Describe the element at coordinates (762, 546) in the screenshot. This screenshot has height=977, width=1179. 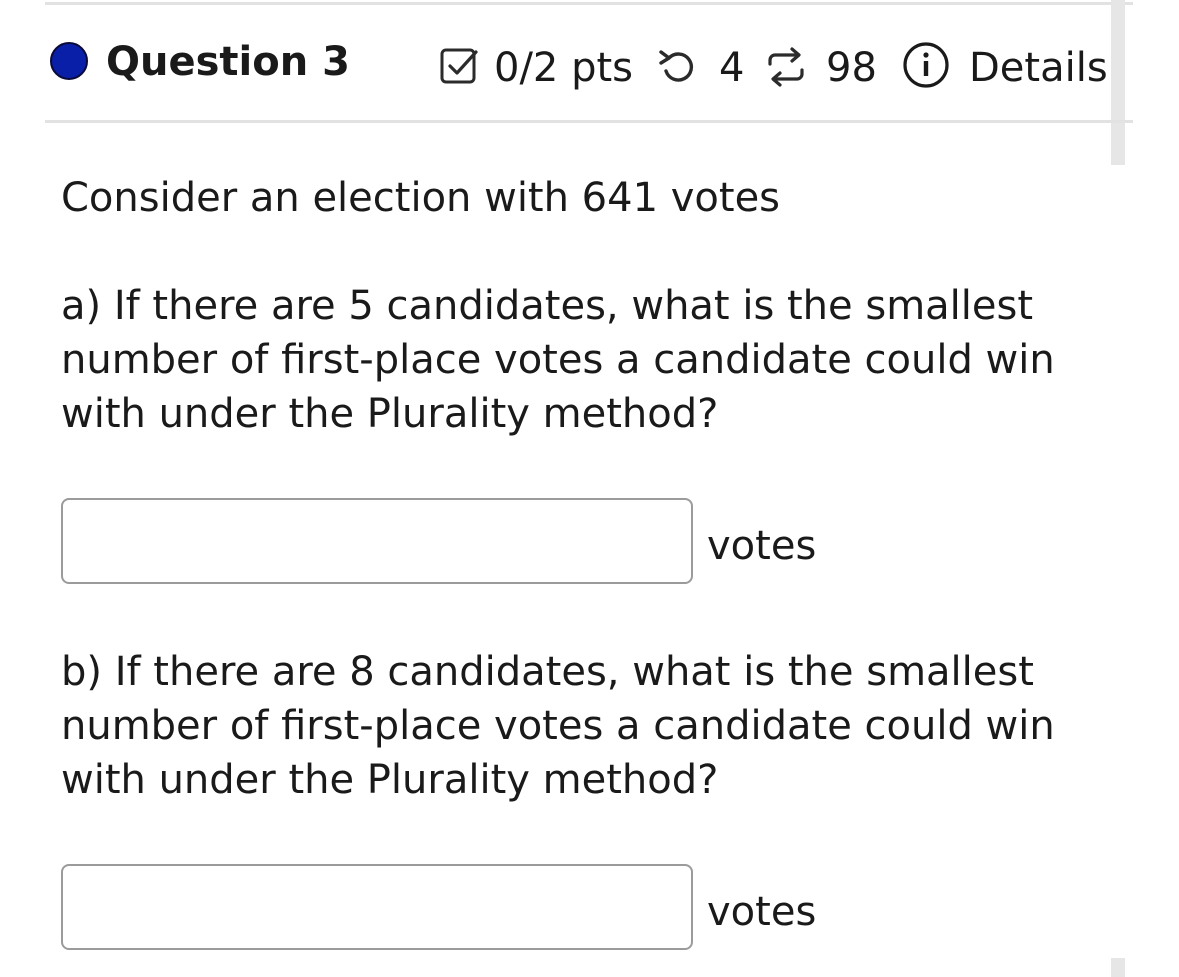
I see `part-a-unit-label: votes` at that location.